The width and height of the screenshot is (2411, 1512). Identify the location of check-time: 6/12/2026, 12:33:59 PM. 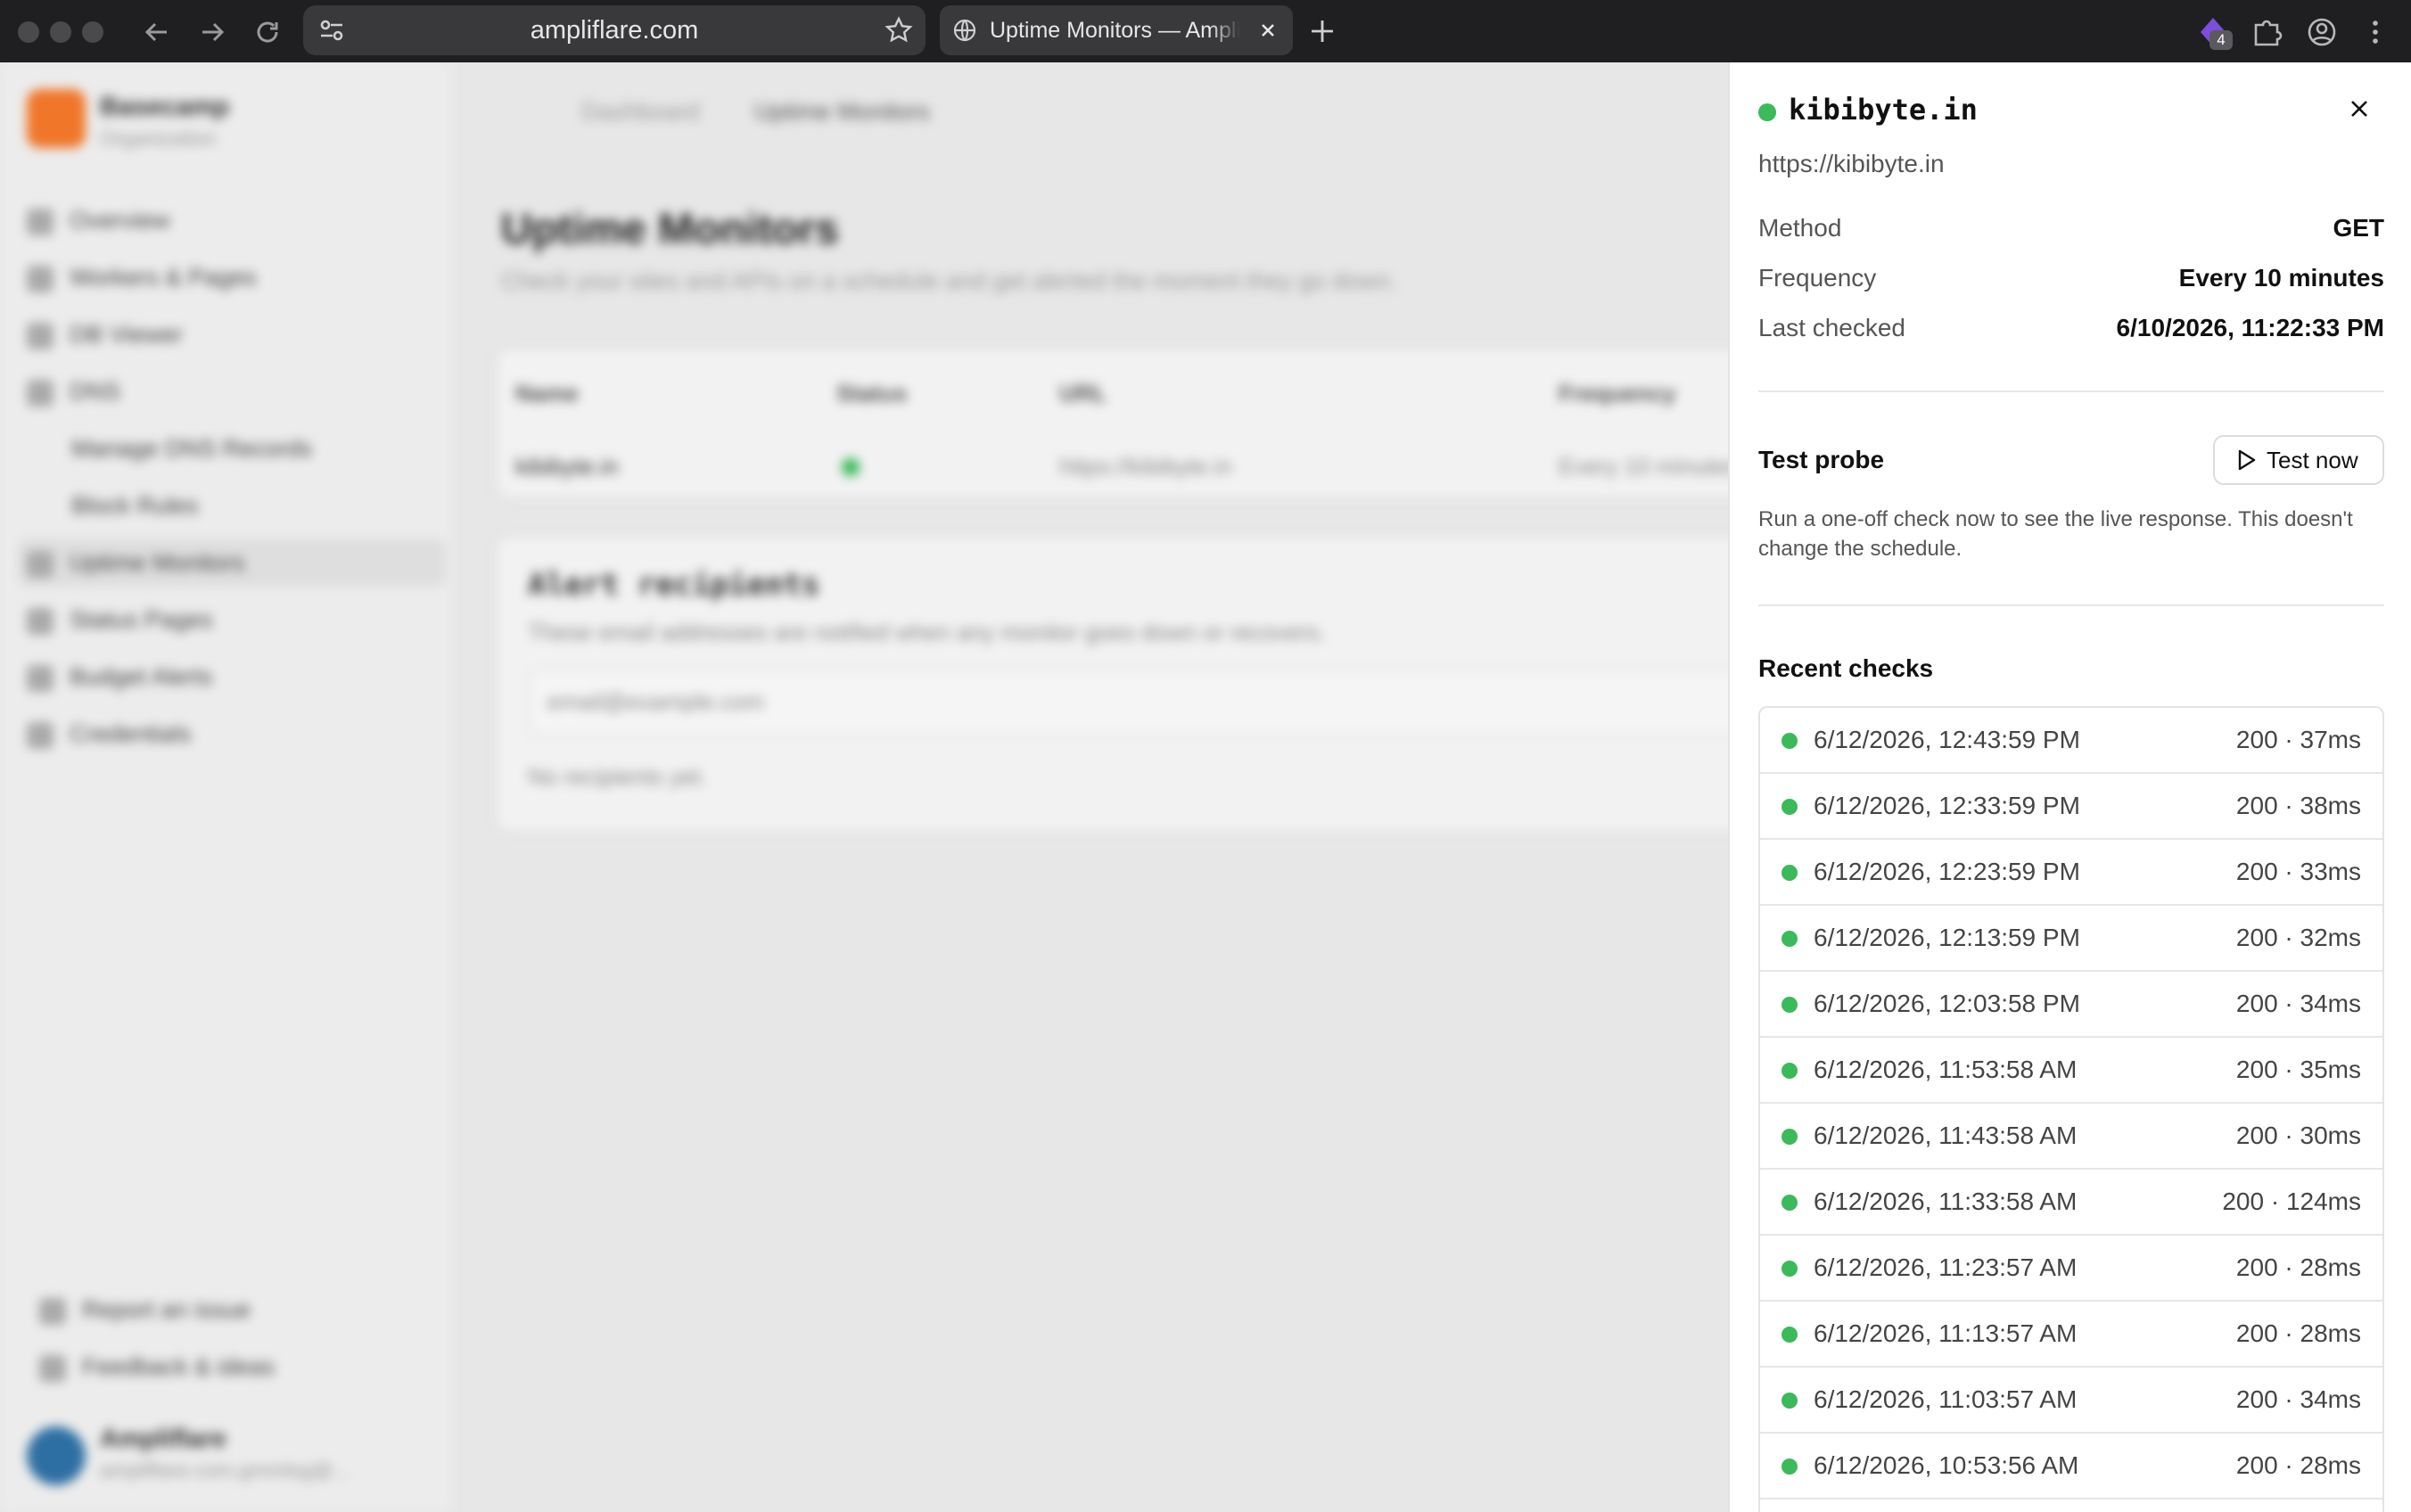
(1947, 805).